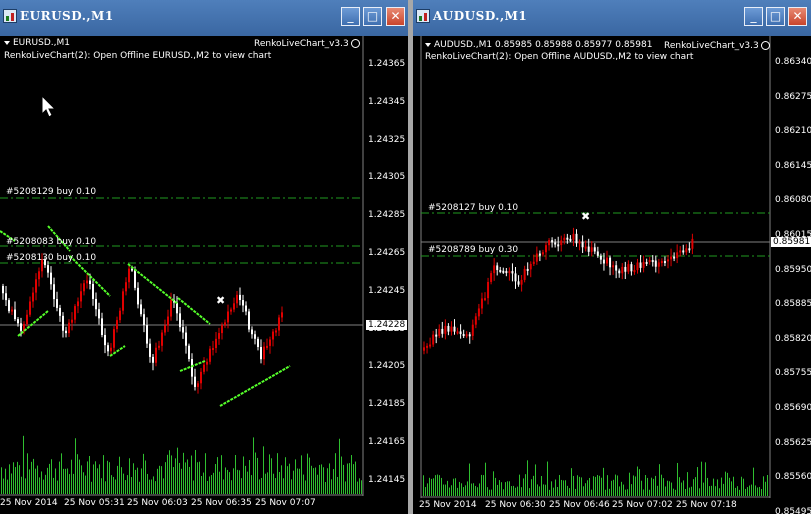 This screenshot has width=811, height=514. What do you see at coordinates (711, 46) in the screenshot?
I see `indicator-name: RenkoLiveChart_v3.3` at bounding box center [711, 46].